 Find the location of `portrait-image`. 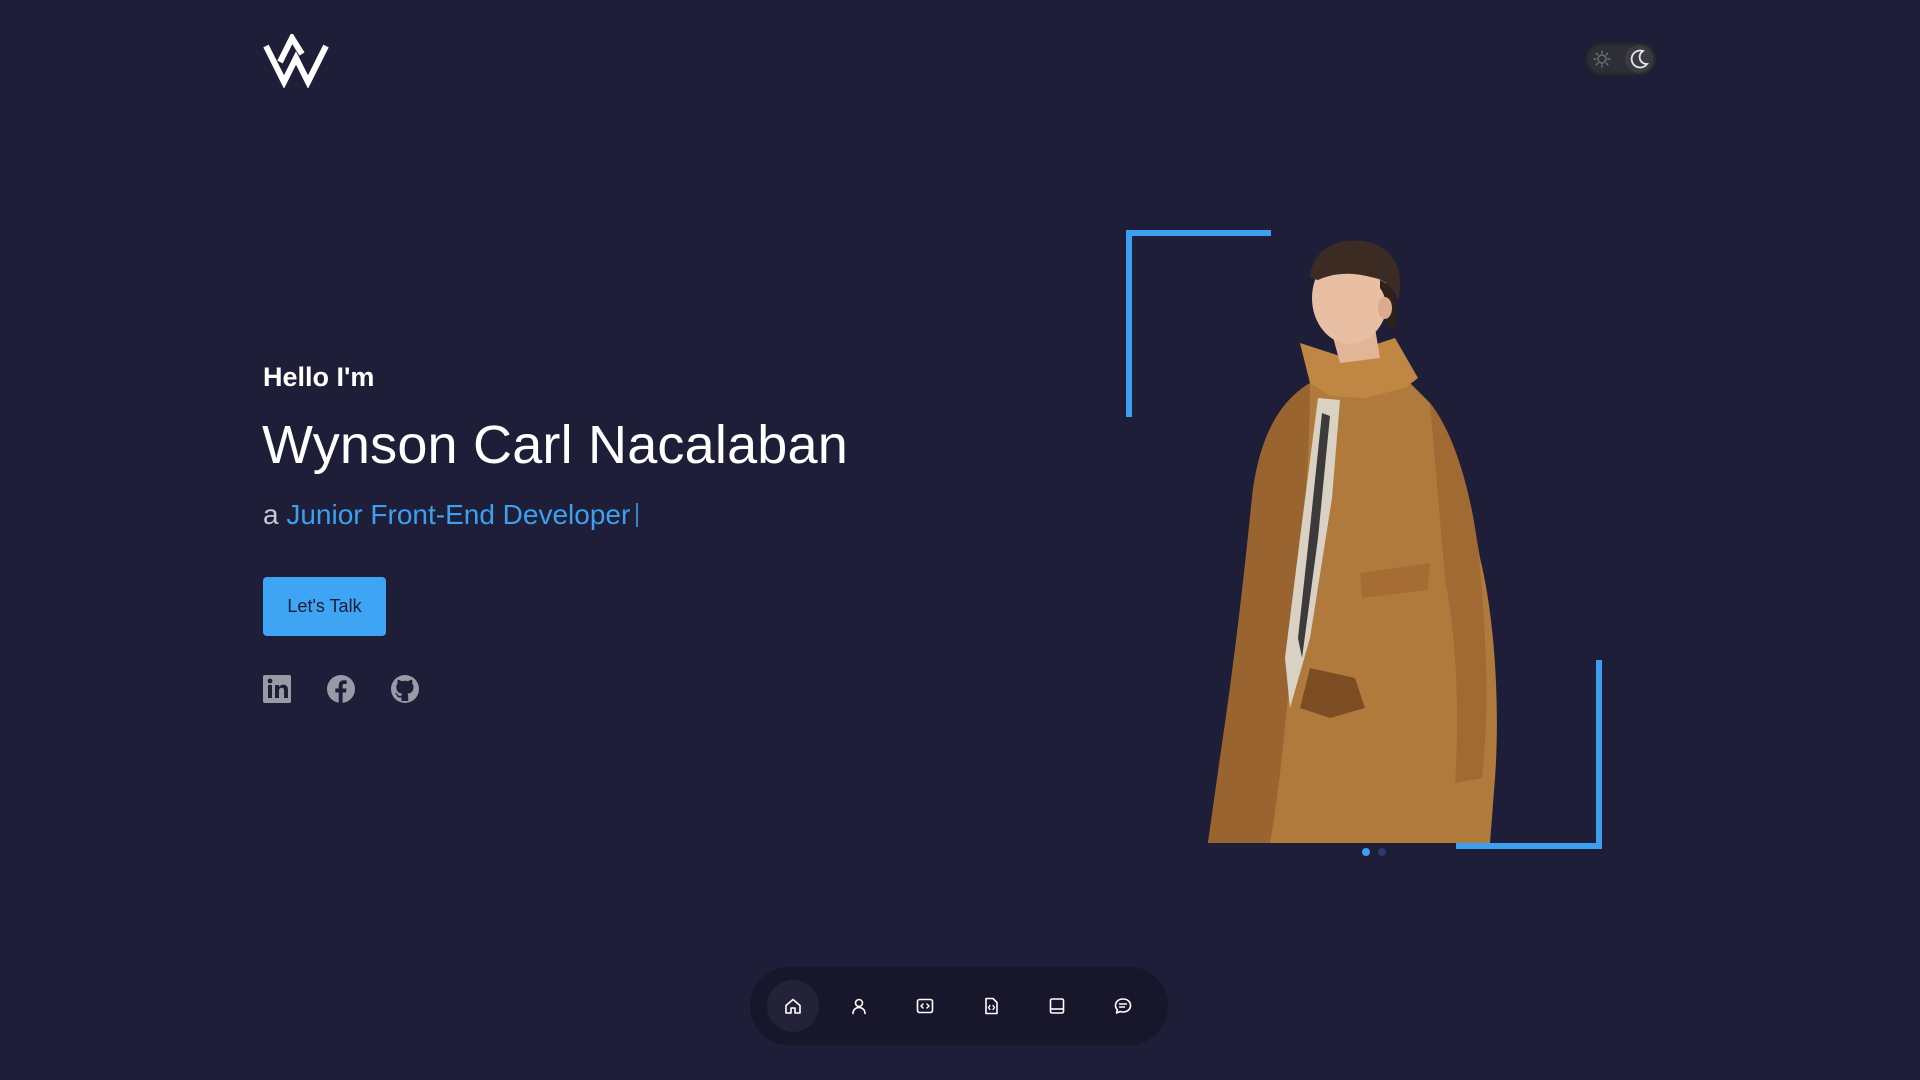

portrait-image is located at coordinates (1352, 541).